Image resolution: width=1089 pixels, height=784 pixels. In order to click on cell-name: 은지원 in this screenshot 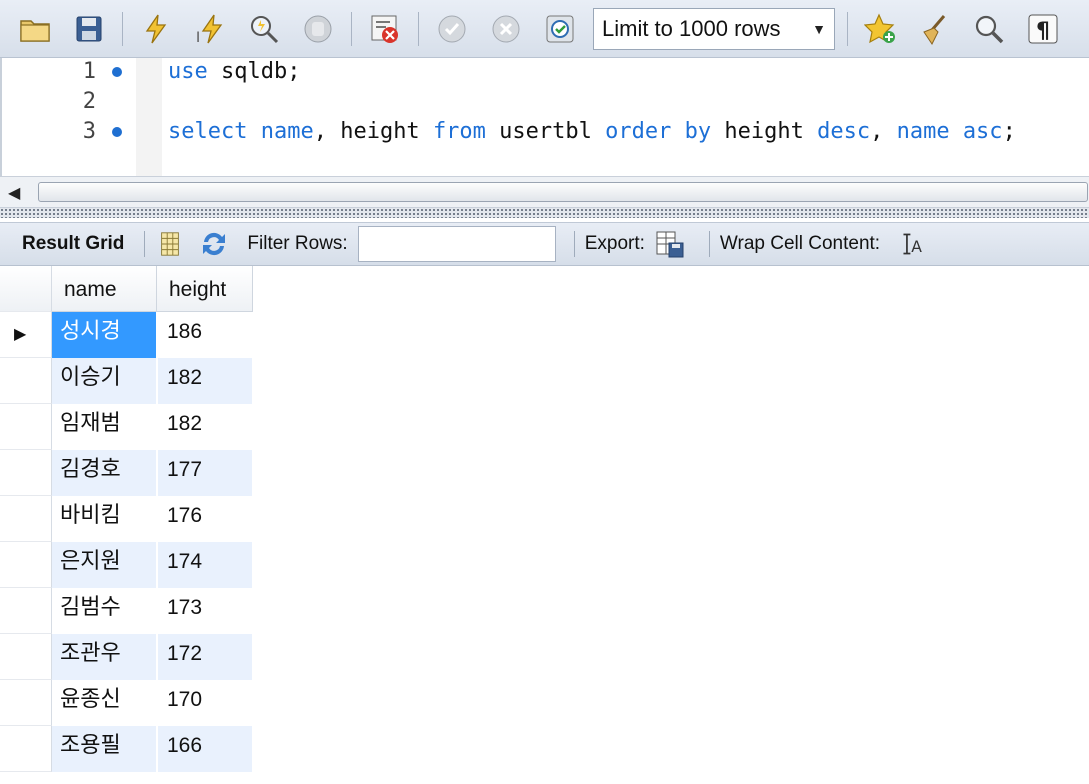, I will do `click(104, 565)`.